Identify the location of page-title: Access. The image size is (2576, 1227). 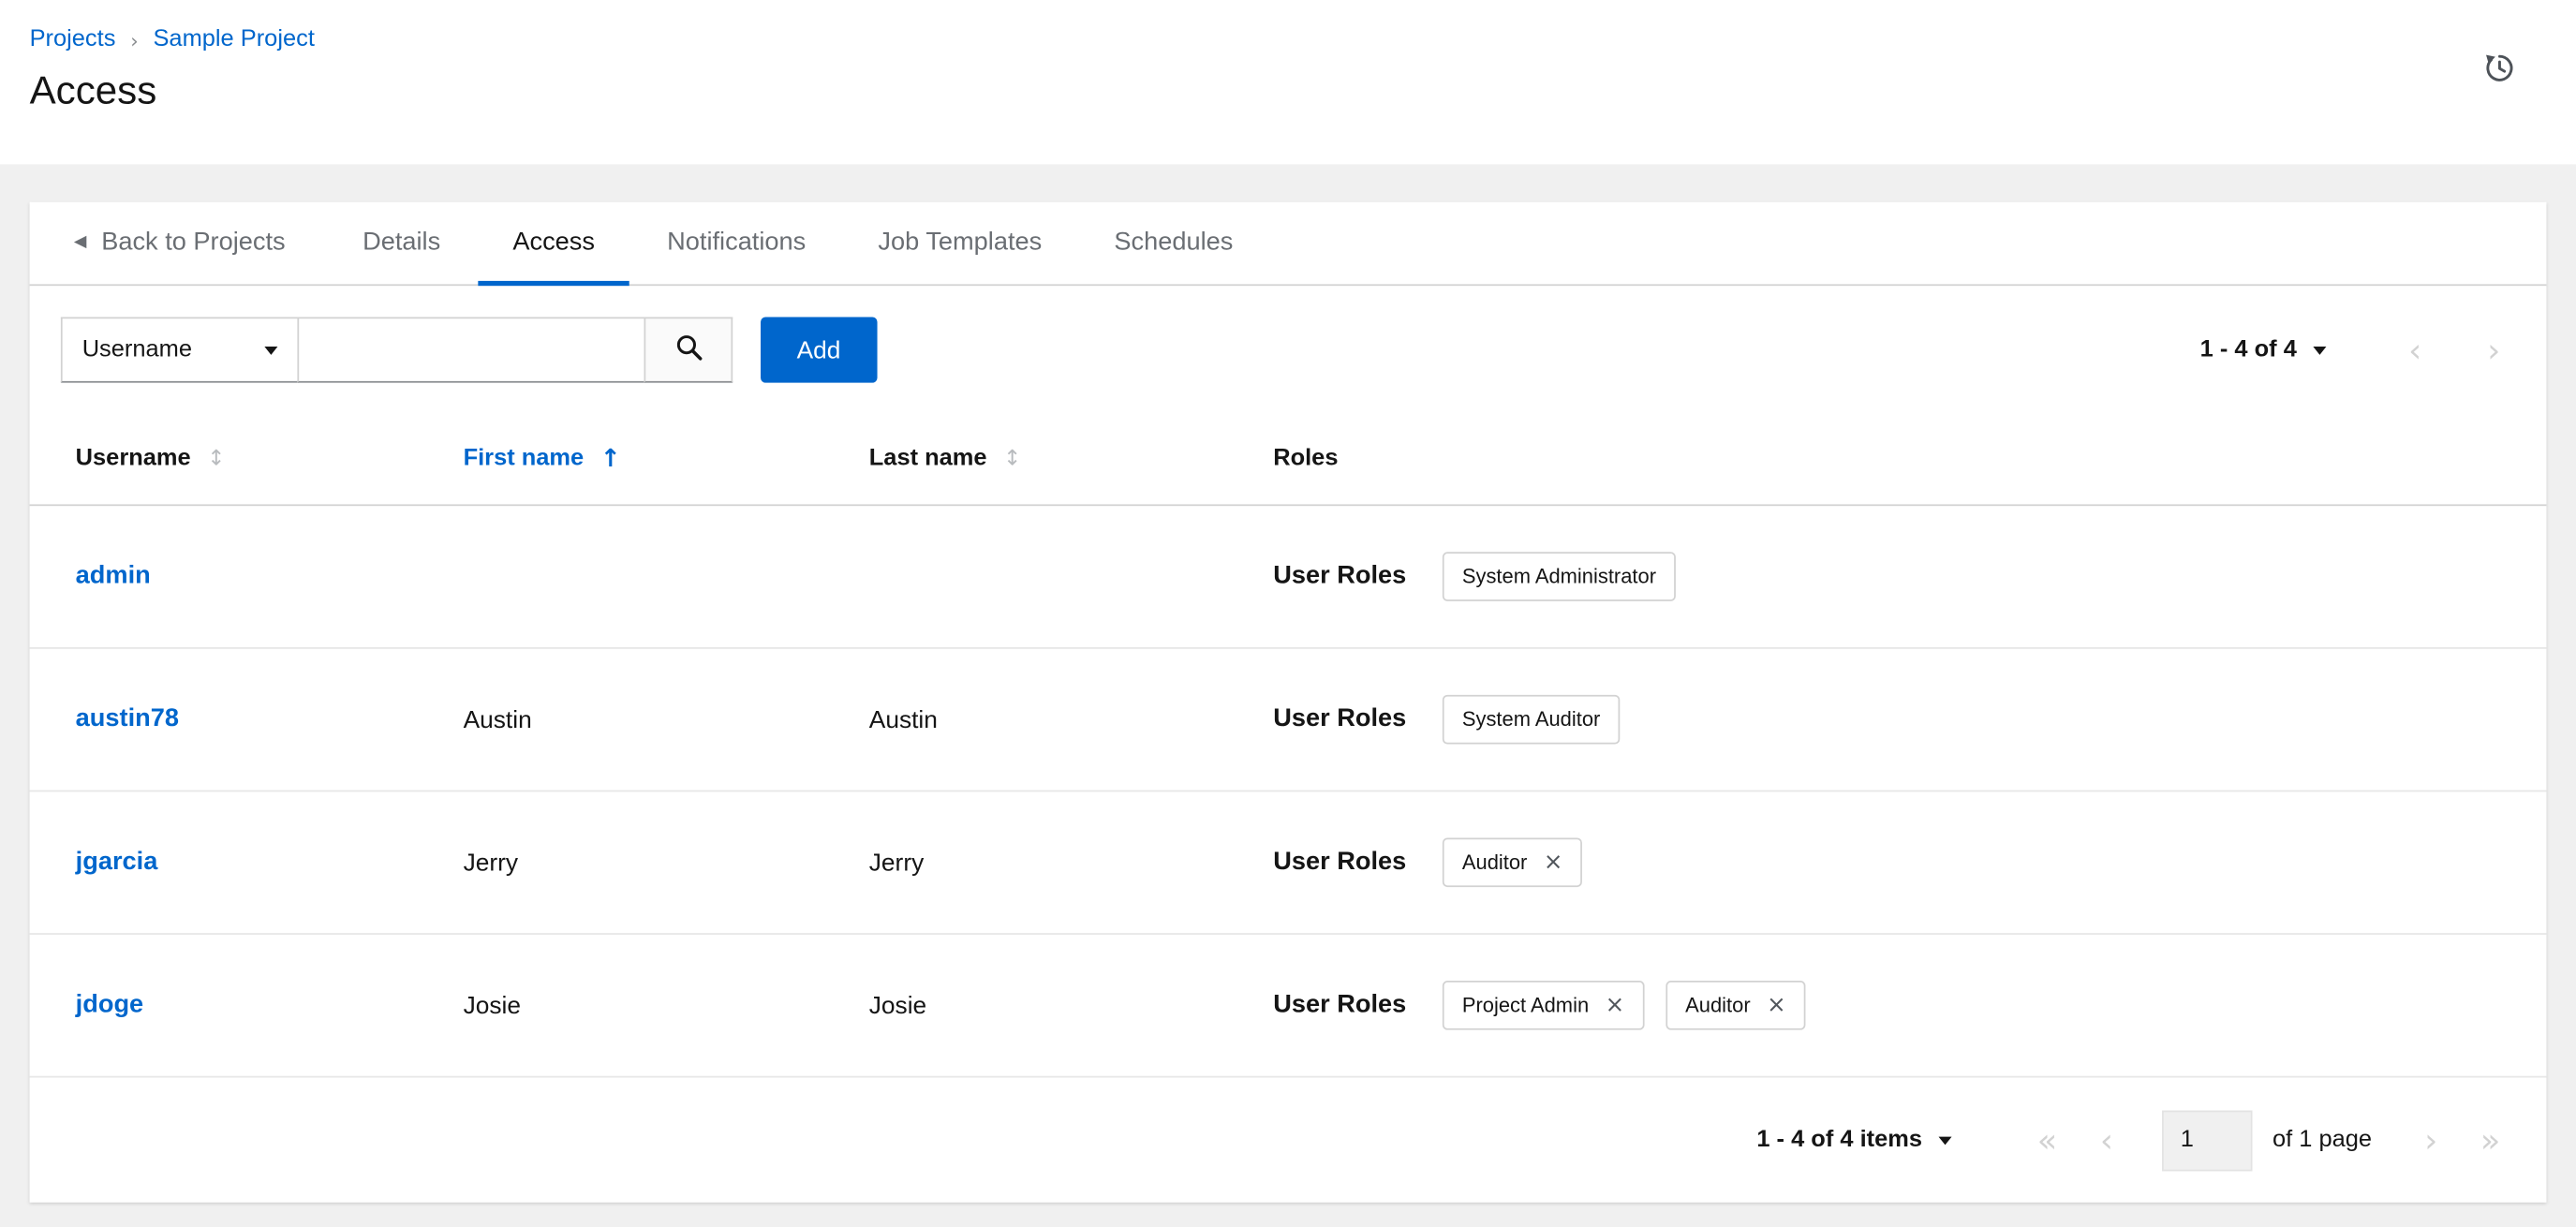
(93, 91).